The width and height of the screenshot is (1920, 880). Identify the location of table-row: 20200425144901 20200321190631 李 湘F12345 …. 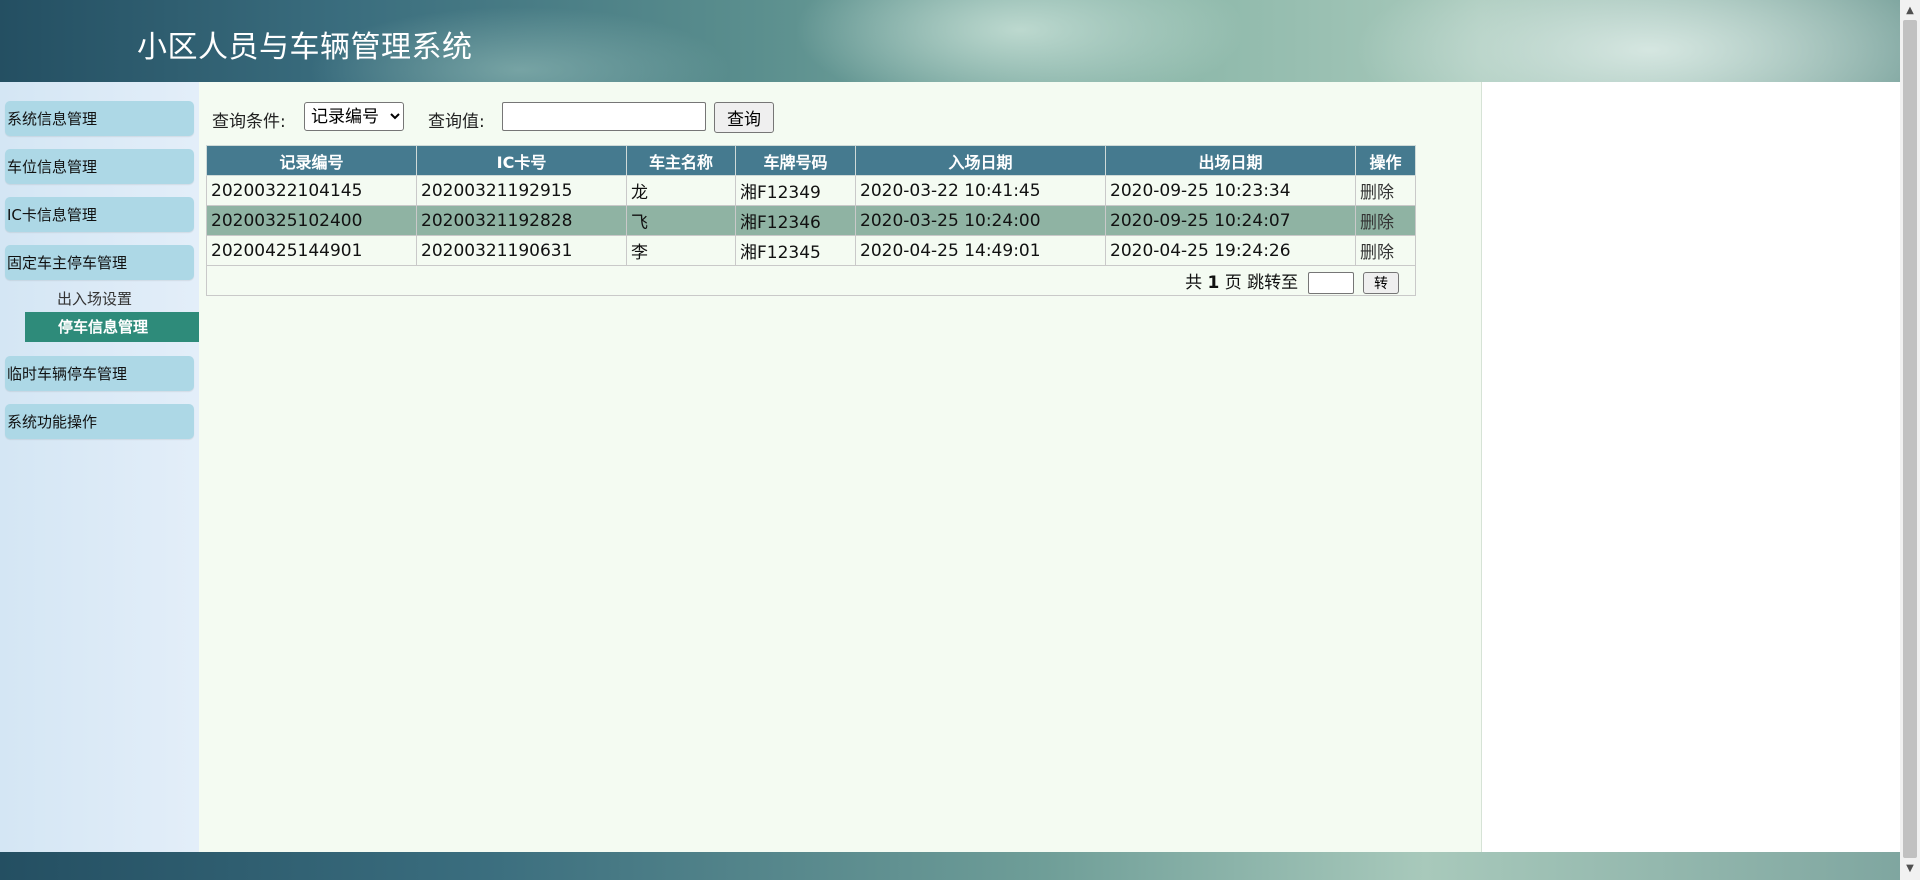
(811, 250).